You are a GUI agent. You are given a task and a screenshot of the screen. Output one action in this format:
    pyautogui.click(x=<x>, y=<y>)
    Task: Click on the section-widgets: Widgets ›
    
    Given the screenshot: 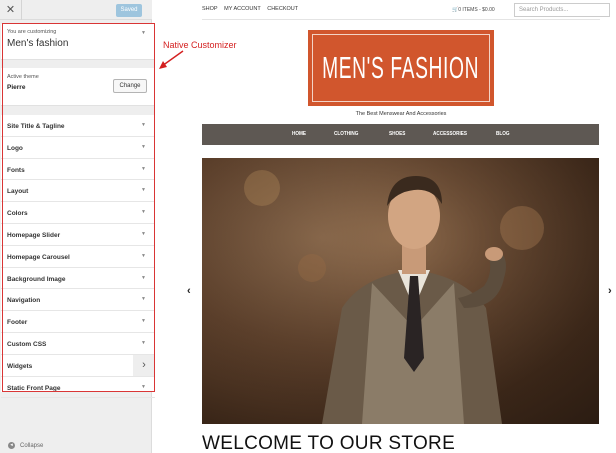 What is the action you would take?
    pyautogui.click(x=78, y=365)
    